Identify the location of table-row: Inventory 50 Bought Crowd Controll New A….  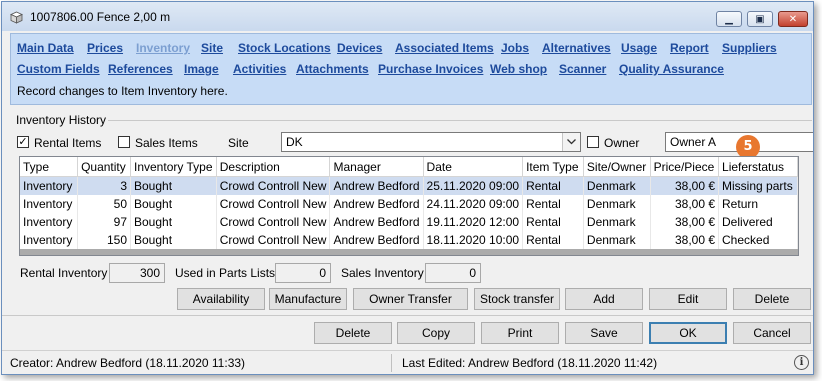
(409, 204).